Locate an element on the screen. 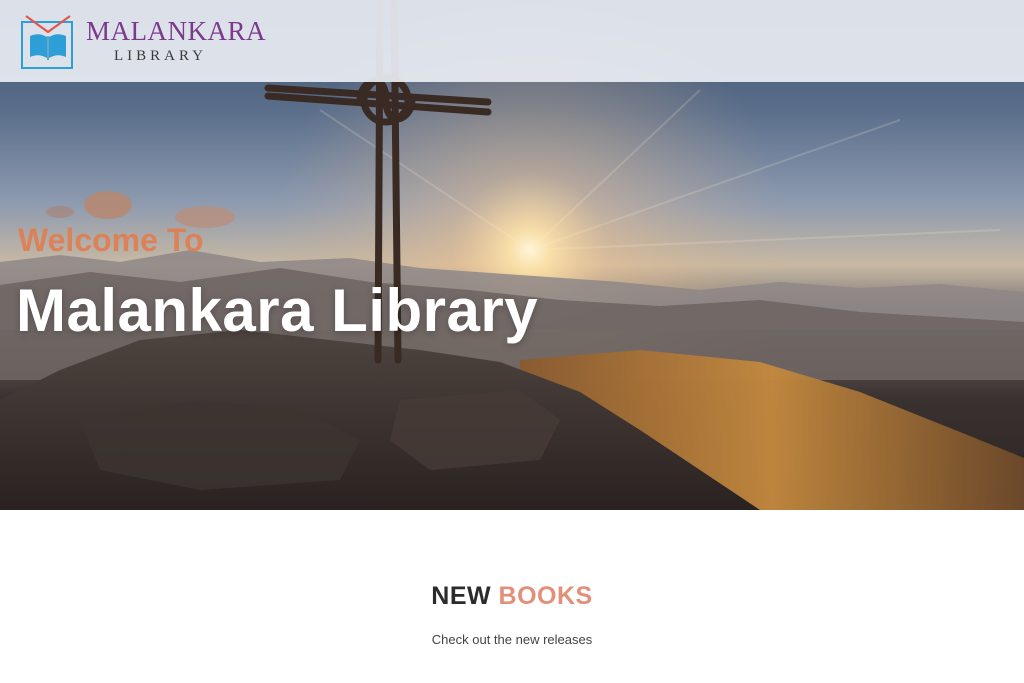  open-book-icon is located at coordinates (47, 42).